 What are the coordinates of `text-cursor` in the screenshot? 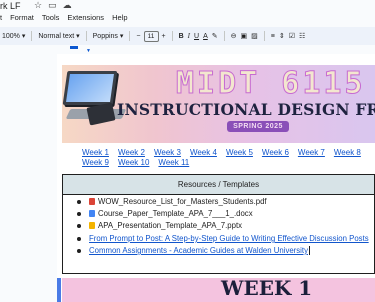 It's located at (309, 250).